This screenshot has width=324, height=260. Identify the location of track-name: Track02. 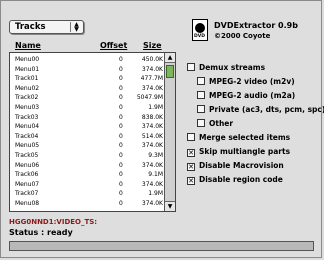
(27, 98).